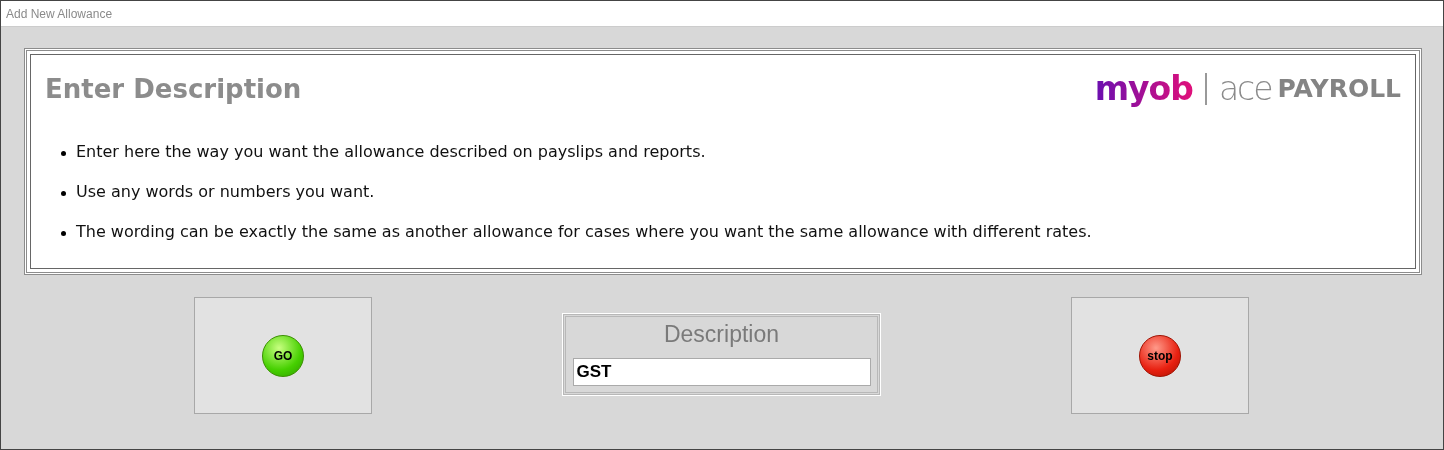 The height and width of the screenshot is (450, 1444). Describe the element at coordinates (584, 231) in the screenshot. I see `instruction-text: The wording can be exactly the same as another allowance for cases where you want the same allowance with different rates.` at that location.